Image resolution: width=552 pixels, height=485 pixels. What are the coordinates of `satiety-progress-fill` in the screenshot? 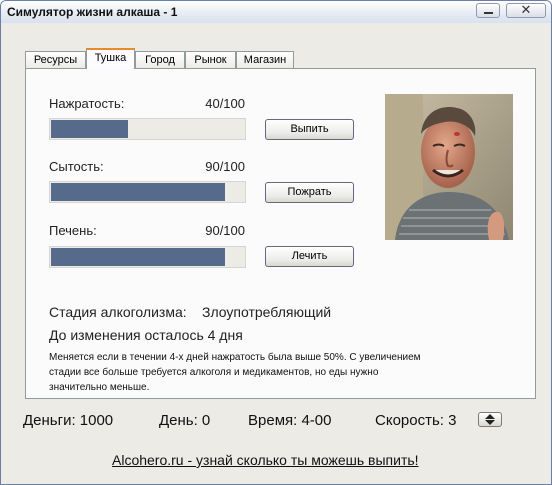 It's located at (138, 192).